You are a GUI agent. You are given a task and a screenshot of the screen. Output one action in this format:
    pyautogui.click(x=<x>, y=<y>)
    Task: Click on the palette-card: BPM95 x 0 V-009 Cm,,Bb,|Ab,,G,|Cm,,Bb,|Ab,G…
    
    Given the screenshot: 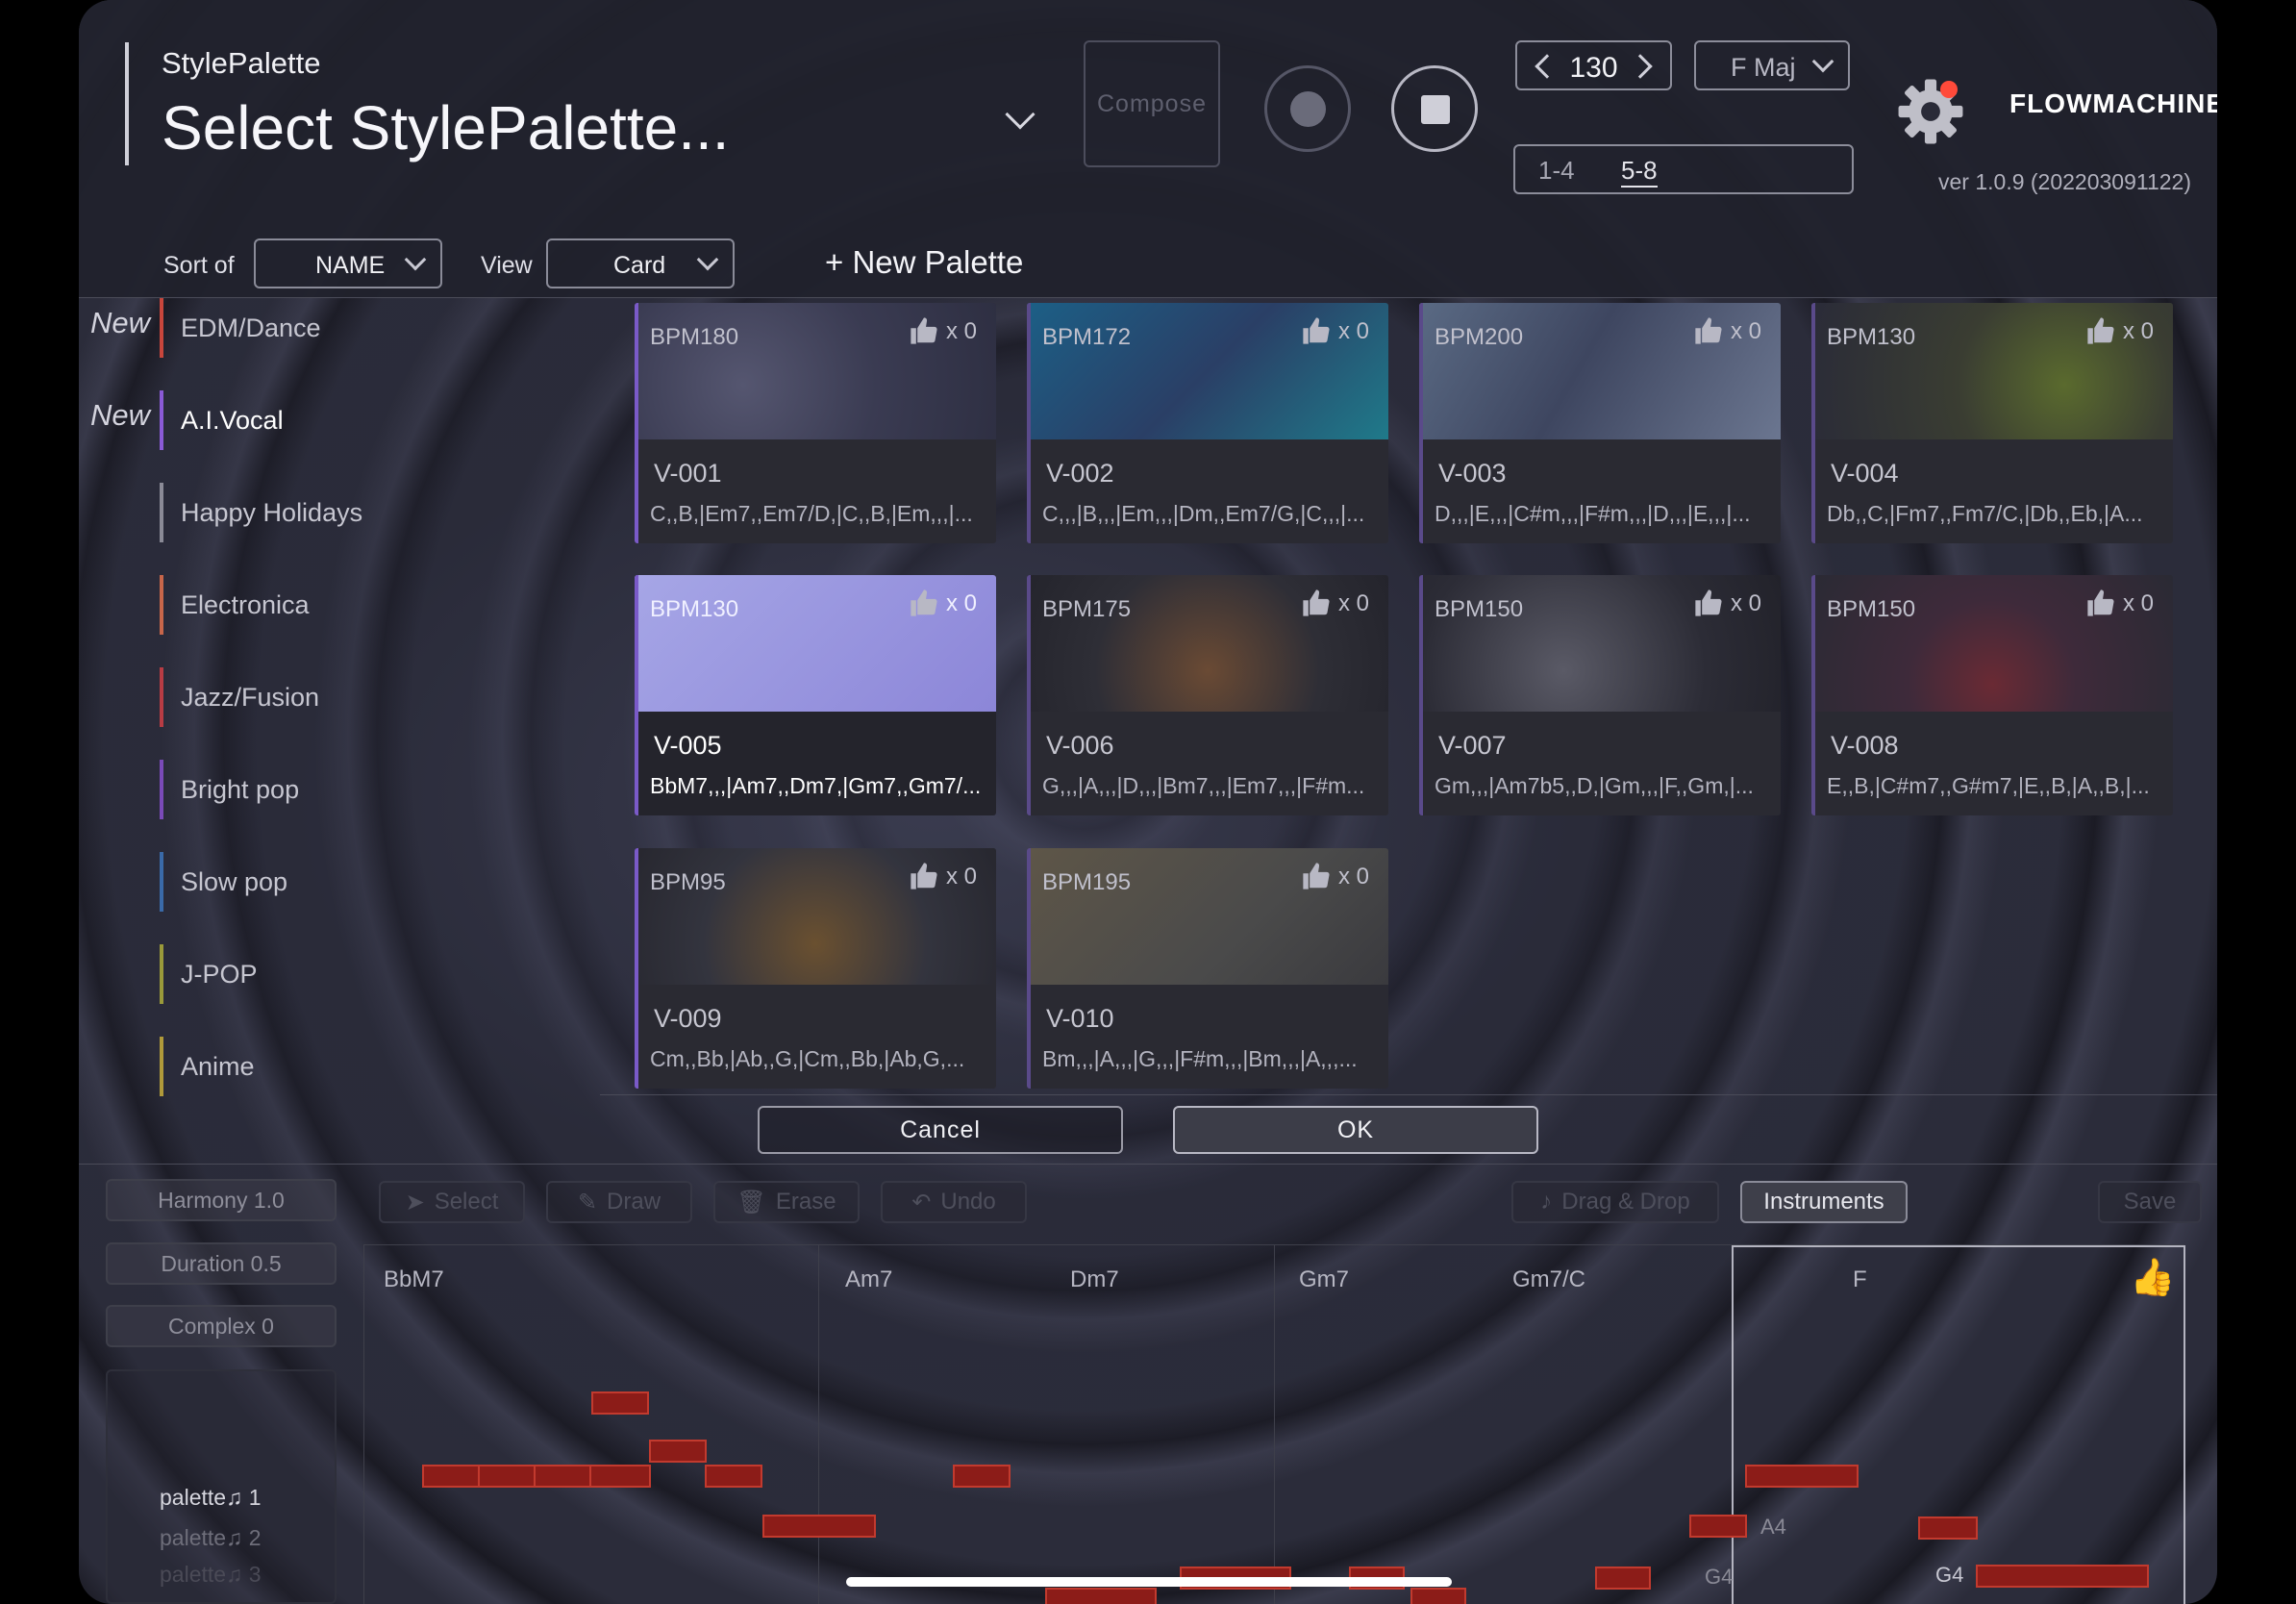 What is the action you would take?
    pyautogui.click(x=815, y=968)
    